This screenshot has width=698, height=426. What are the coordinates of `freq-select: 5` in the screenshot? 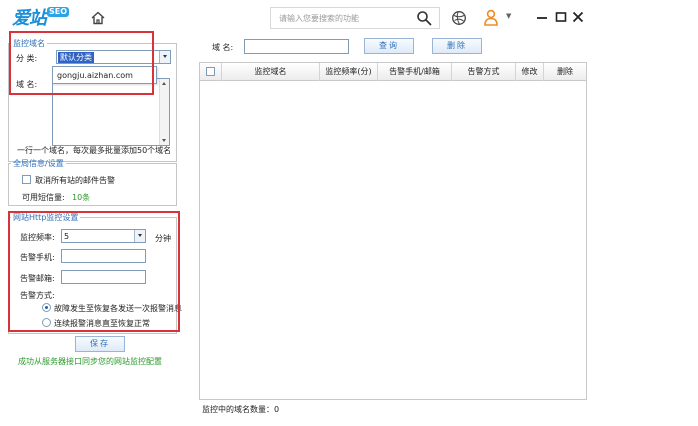 It's located at (103, 236).